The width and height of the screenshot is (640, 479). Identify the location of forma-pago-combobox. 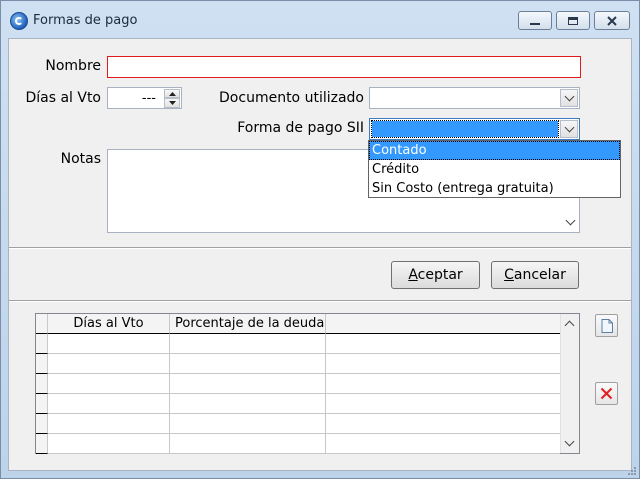
(474, 129).